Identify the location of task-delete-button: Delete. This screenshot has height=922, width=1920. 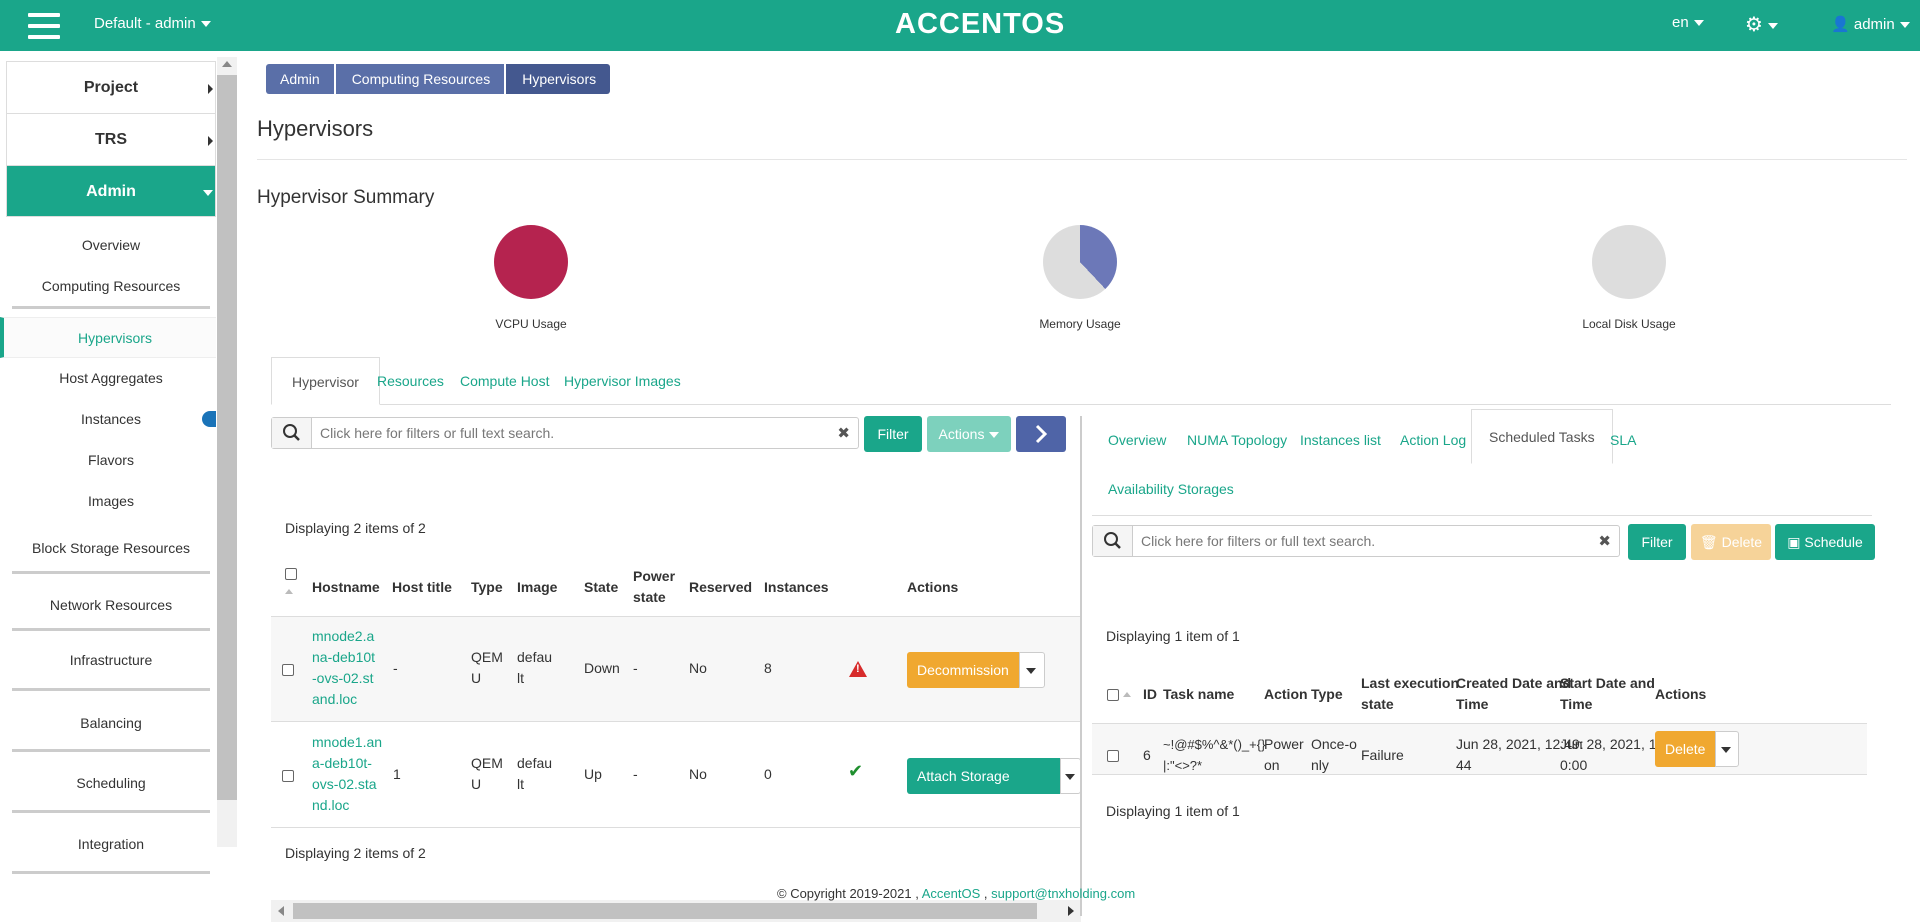
(1685, 749).